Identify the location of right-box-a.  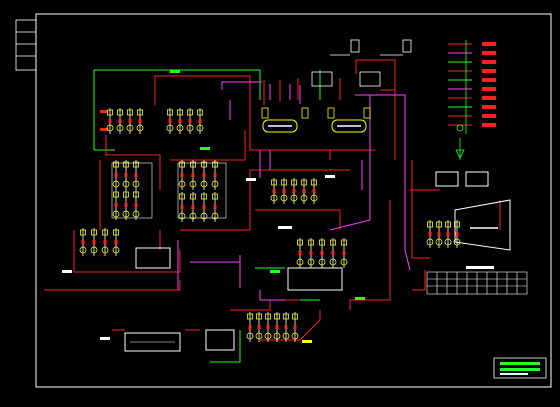
(447, 179).